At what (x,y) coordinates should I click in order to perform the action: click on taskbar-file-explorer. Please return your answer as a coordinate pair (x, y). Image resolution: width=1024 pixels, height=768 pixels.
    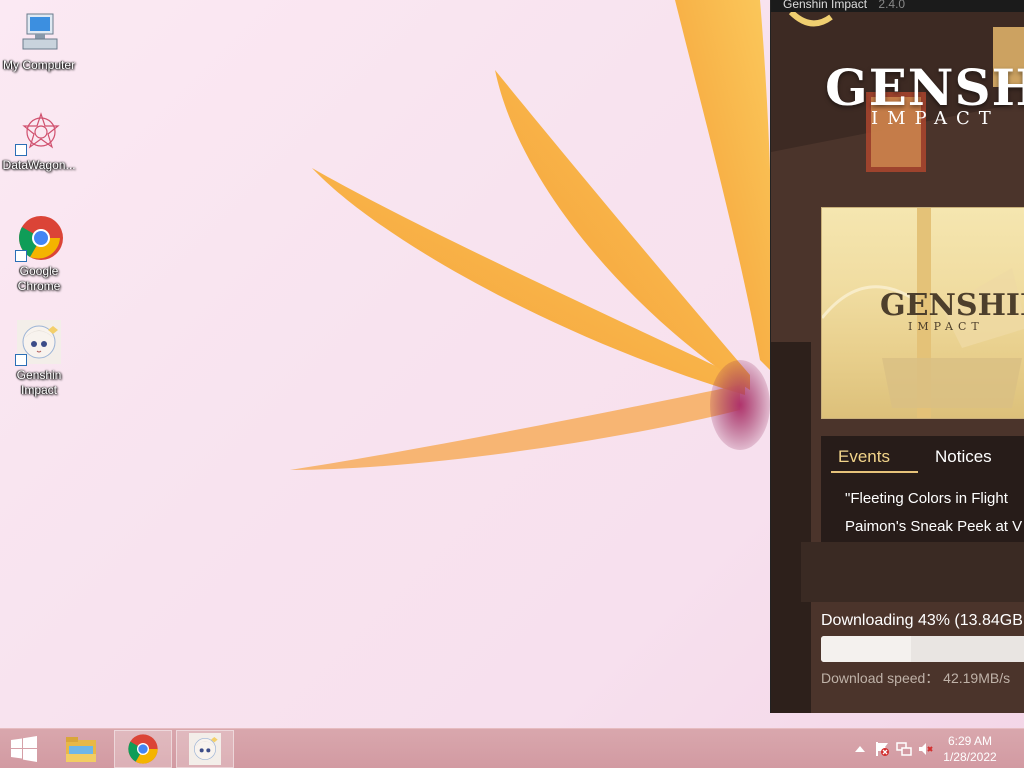
    Looking at the image, I should click on (81, 749).